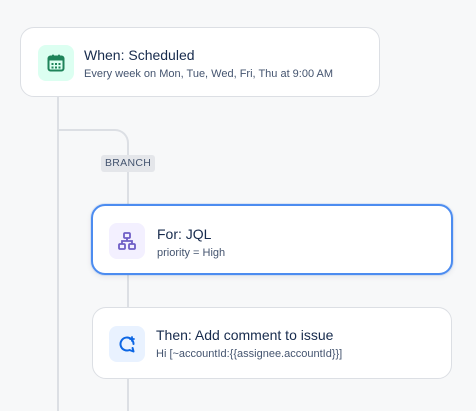  What do you see at coordinates (191, 253) in the screenshot?
I see `branch-condition-subtitle: priority = High` at bounding box center [191, 253].